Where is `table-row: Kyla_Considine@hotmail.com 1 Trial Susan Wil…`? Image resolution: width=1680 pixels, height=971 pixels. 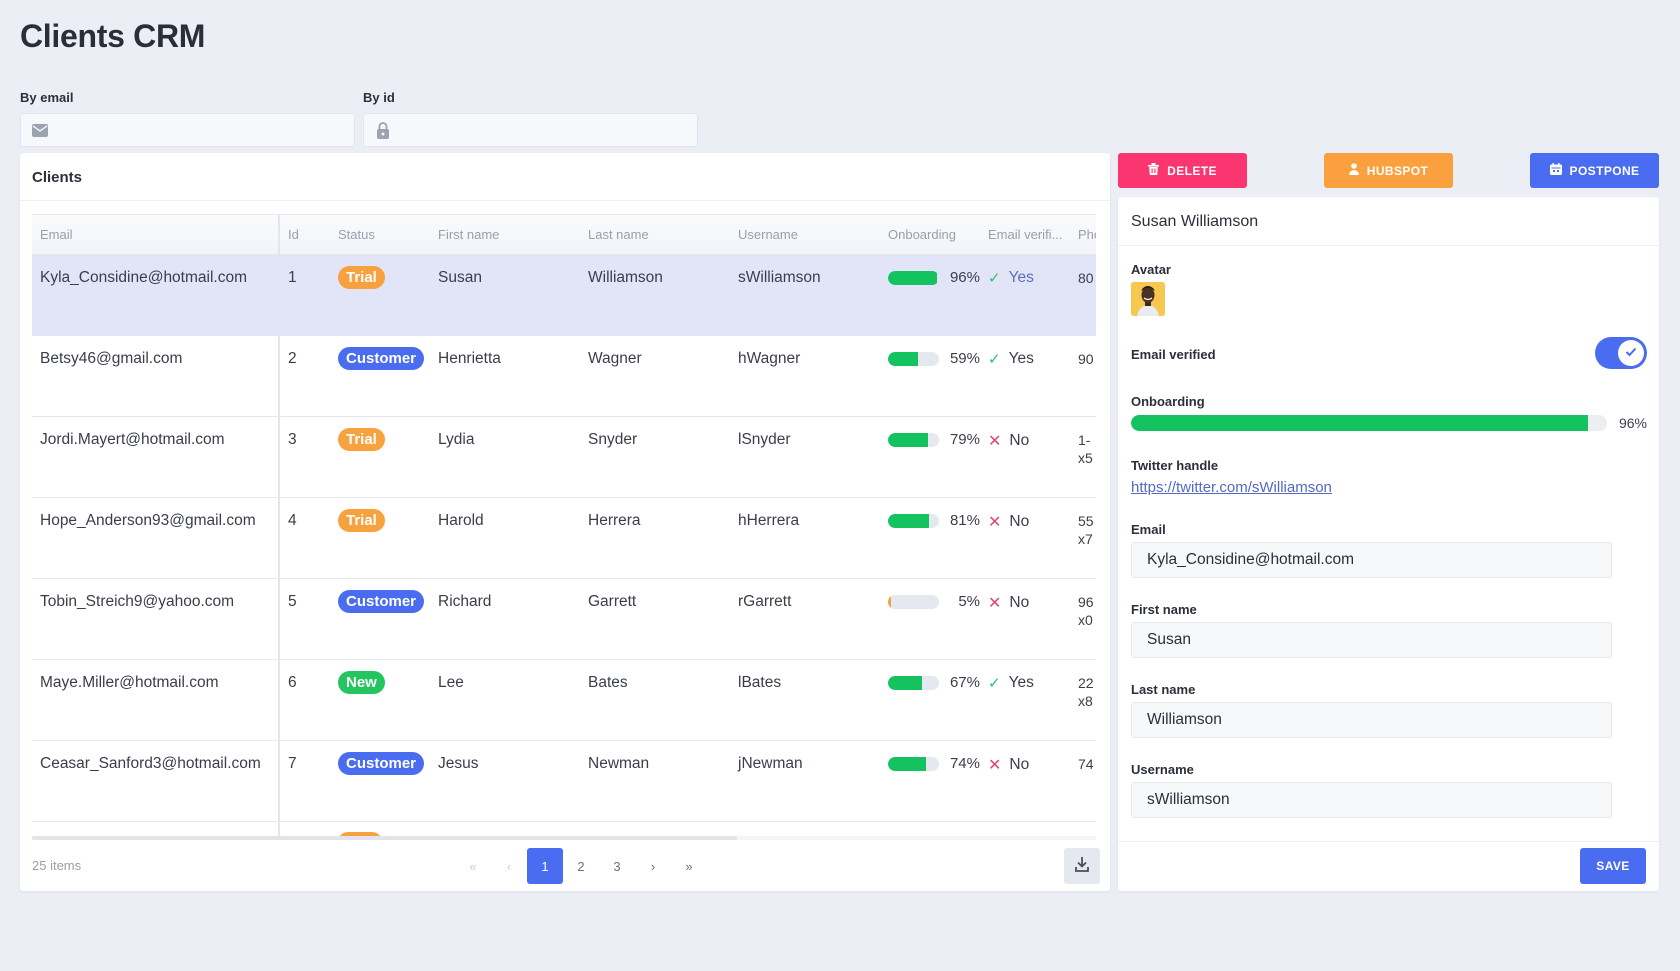
table-row: Kyla_Considine@hotmail.com 1 Trial Susan Wil… is located at coordinates (564, 295).